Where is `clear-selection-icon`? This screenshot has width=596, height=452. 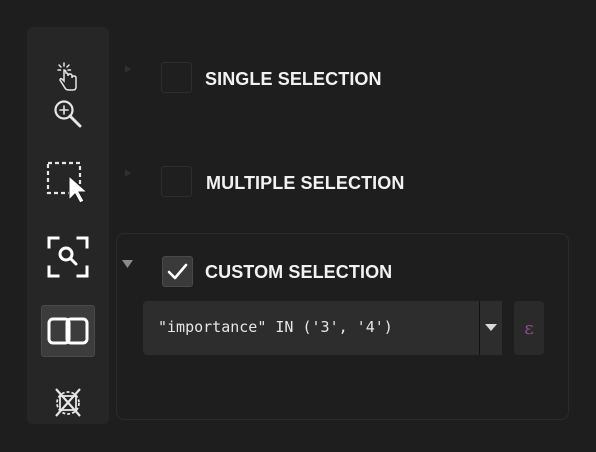 clear-selection-icon is located at coordinates (68, 402).